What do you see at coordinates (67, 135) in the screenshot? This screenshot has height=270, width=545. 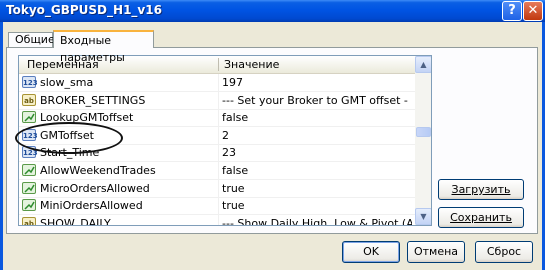 I see `variable-name: GMToffset` at bounding box center [67, 135].